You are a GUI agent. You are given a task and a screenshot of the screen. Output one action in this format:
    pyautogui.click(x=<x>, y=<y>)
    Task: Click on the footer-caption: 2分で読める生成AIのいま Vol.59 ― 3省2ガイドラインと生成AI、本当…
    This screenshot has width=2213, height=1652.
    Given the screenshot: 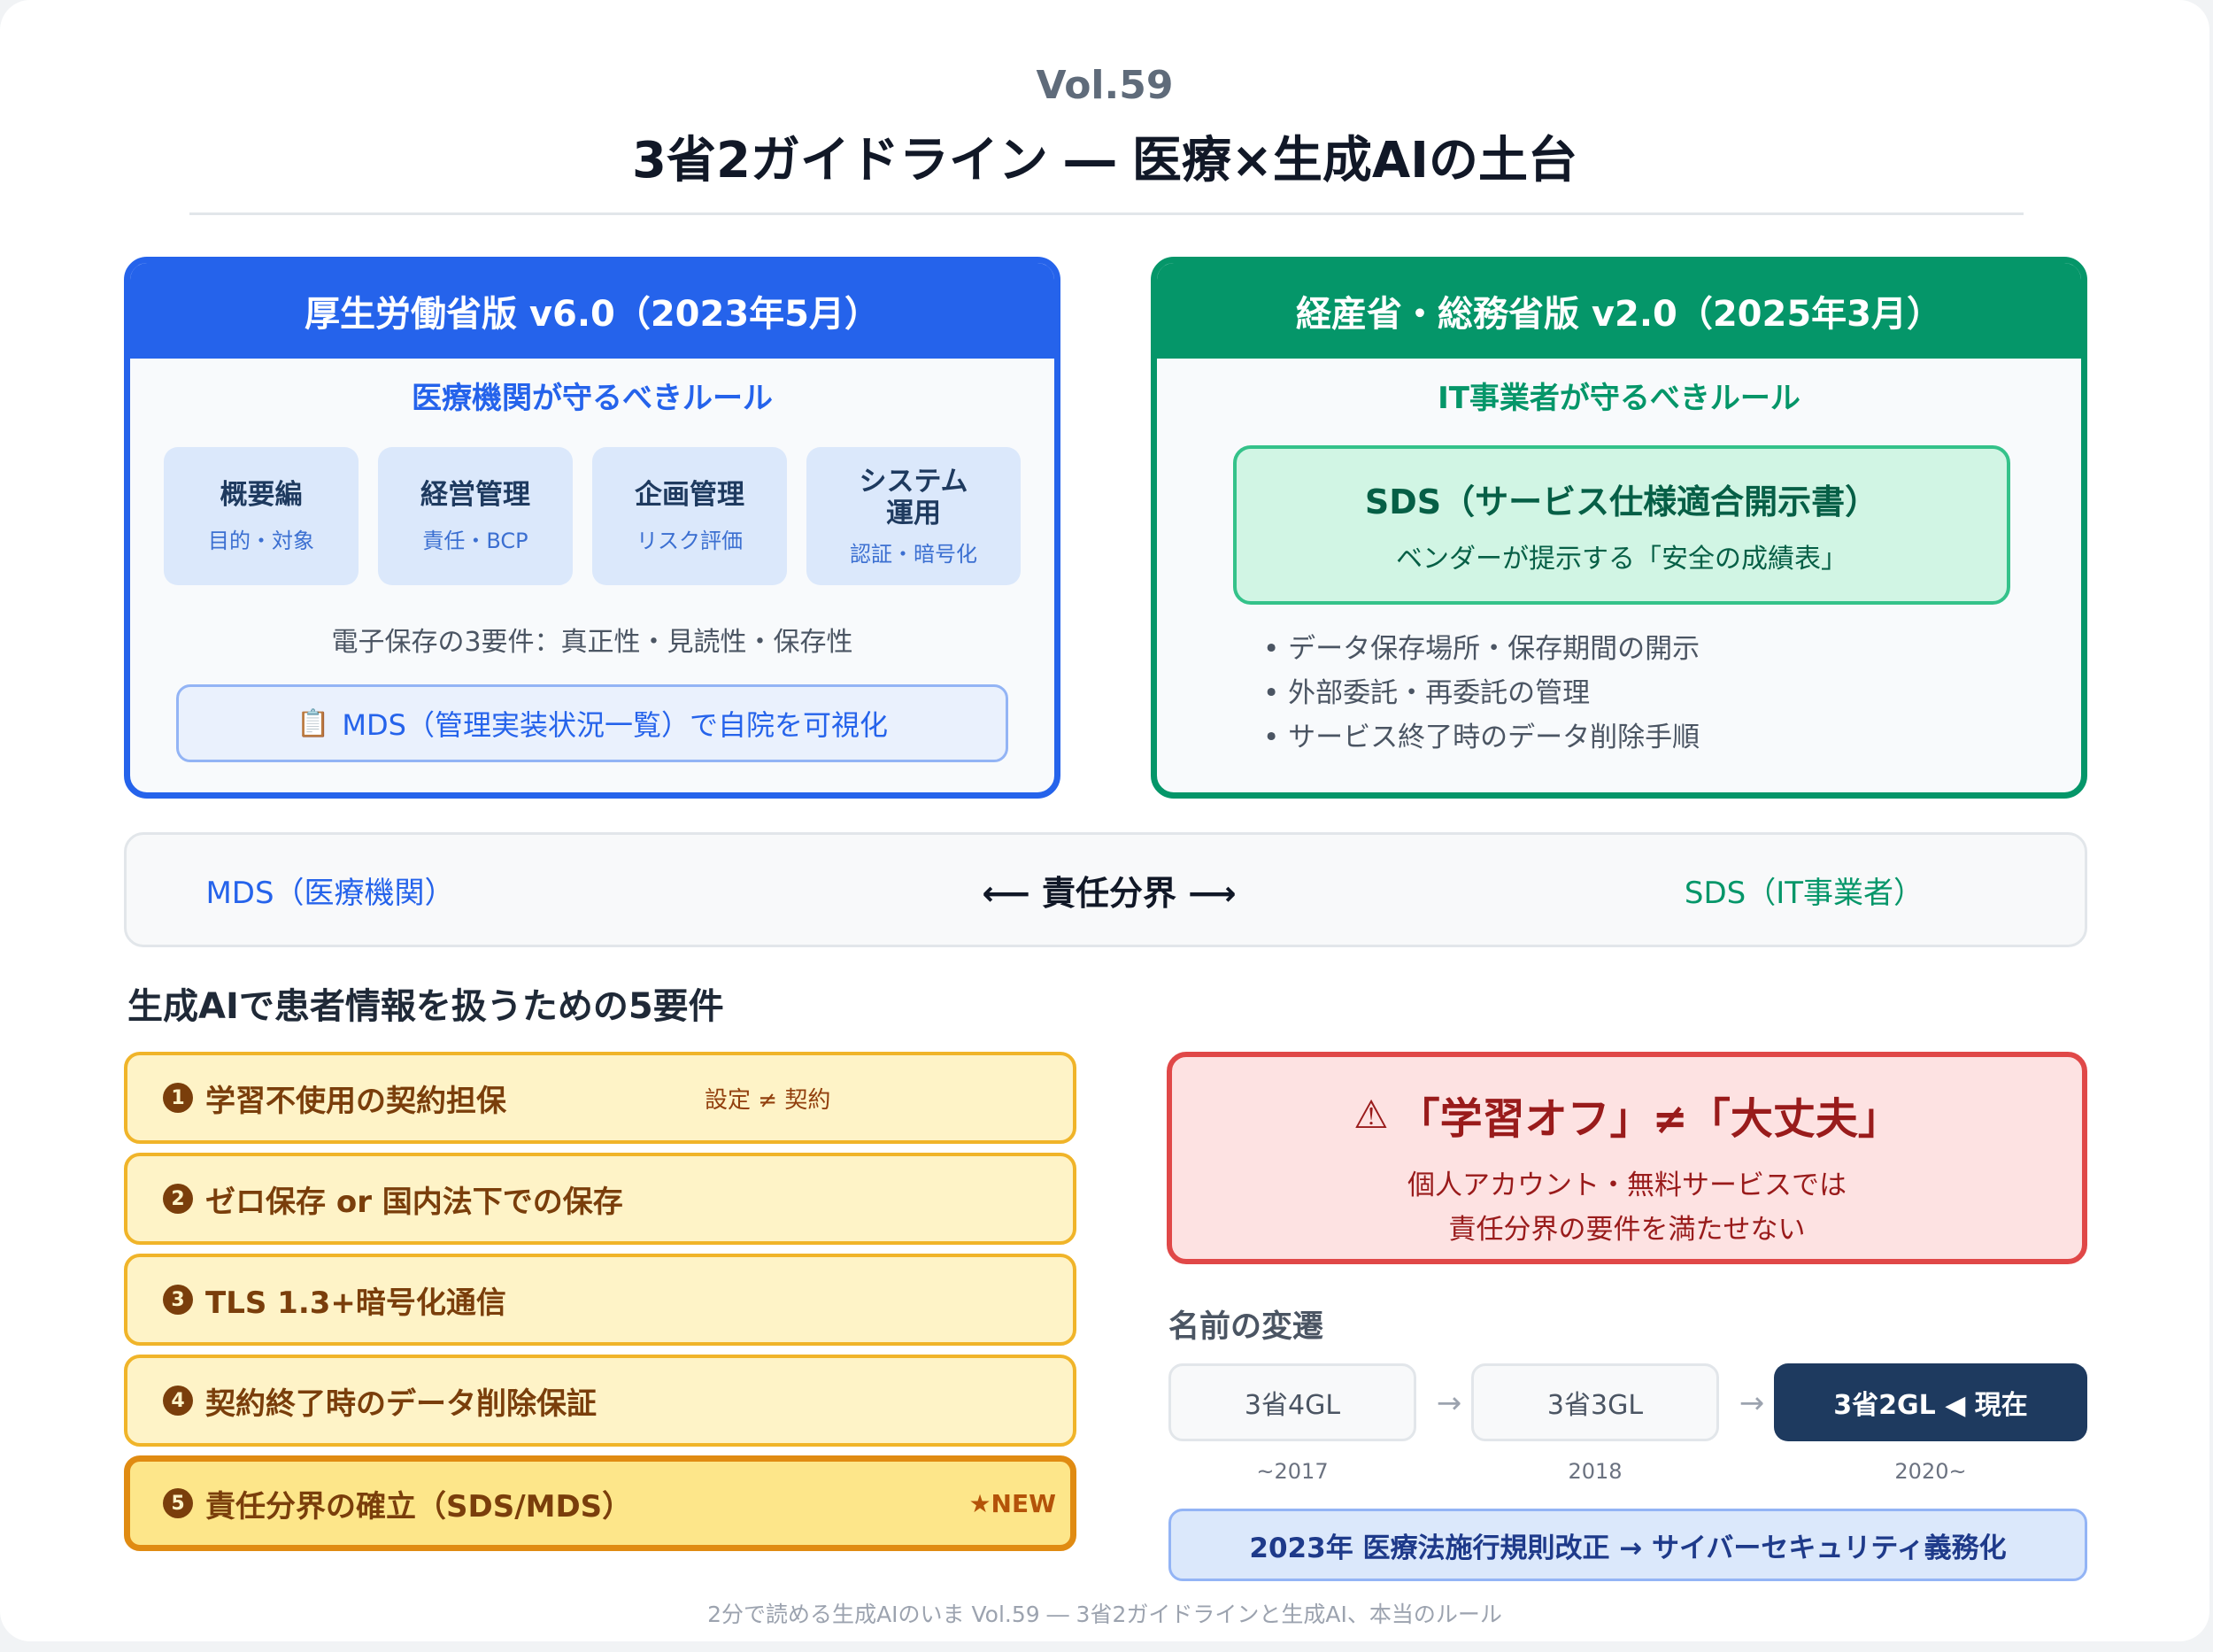 What is the action you would take?
    pyautogui.click(x=1104, y=1614)
    